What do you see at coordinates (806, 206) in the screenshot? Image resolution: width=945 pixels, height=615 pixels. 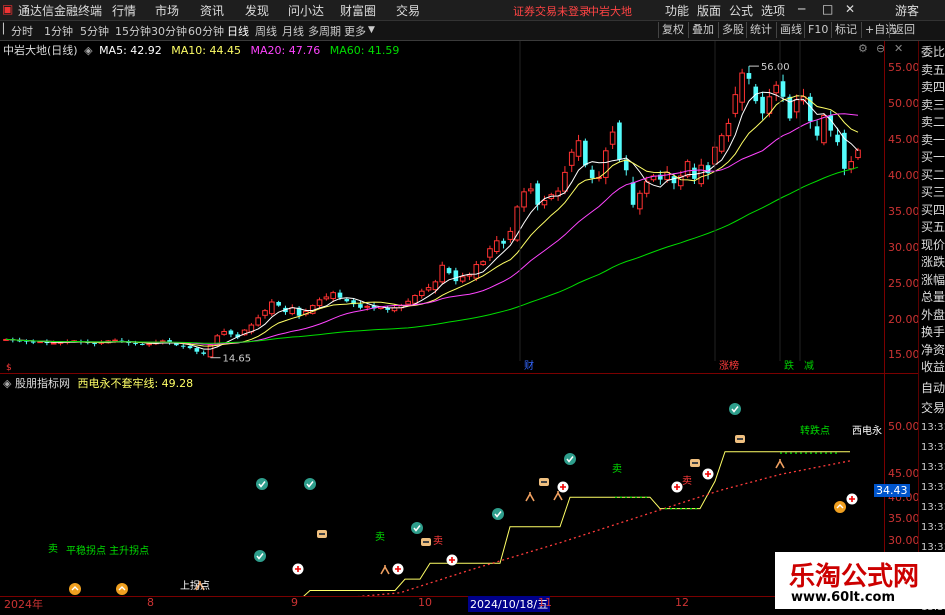 I see `reduce-holding-icon: 减` at bounding box center [806, 206].